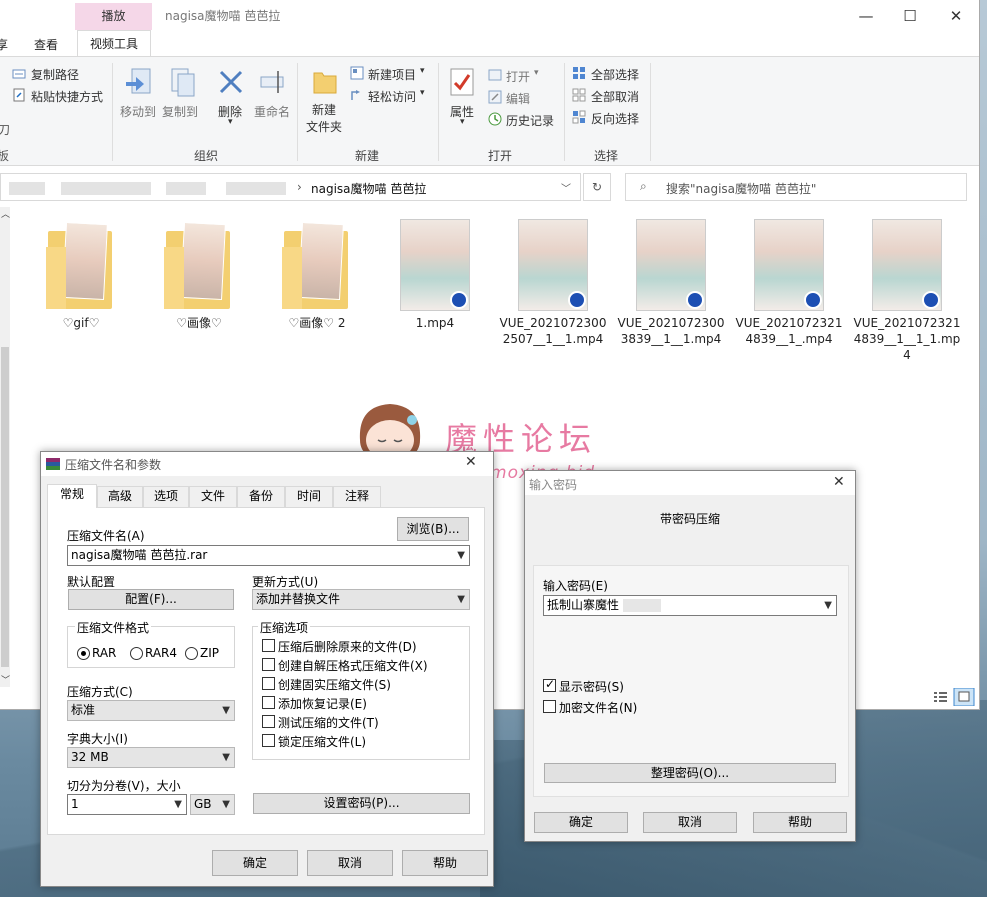 Image resolution: width=987 pixels, height=897 pixels. Describe the element at coordinates (5, 679) in the screenshot. I see `scroll-down-icon: ﹀` at that location.